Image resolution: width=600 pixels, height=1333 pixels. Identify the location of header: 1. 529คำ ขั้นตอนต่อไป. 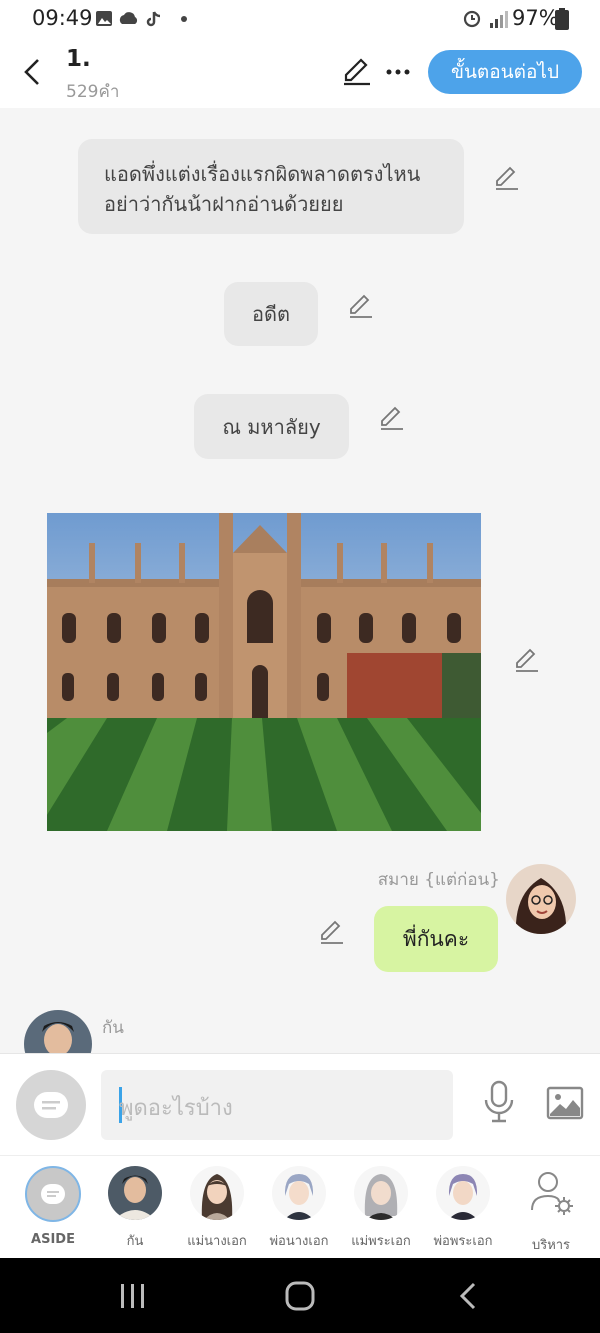
(300, 73).